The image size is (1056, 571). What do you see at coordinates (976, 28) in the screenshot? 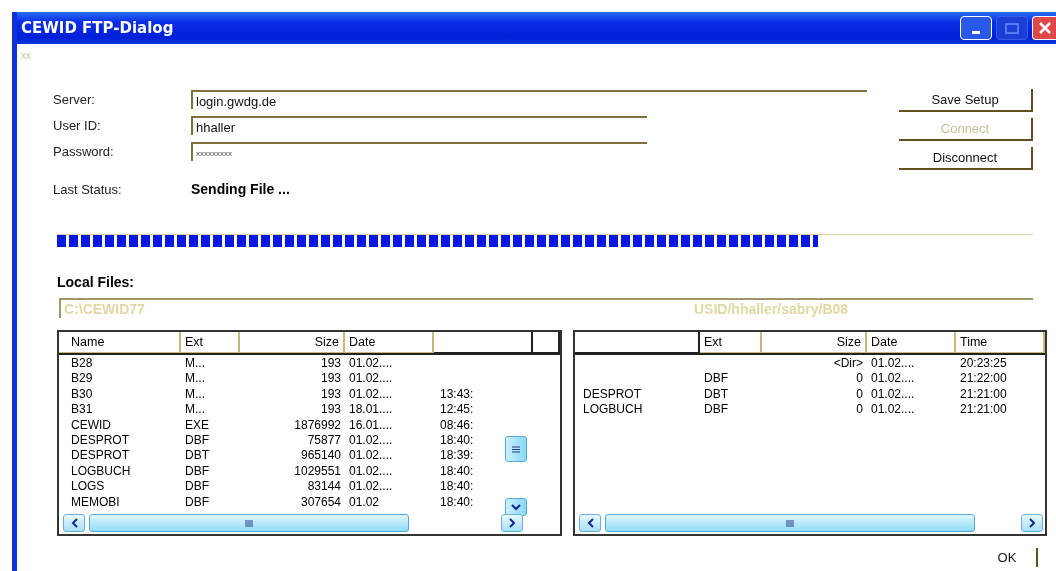
I see `minimize-button` at bounding box center [976, 28].